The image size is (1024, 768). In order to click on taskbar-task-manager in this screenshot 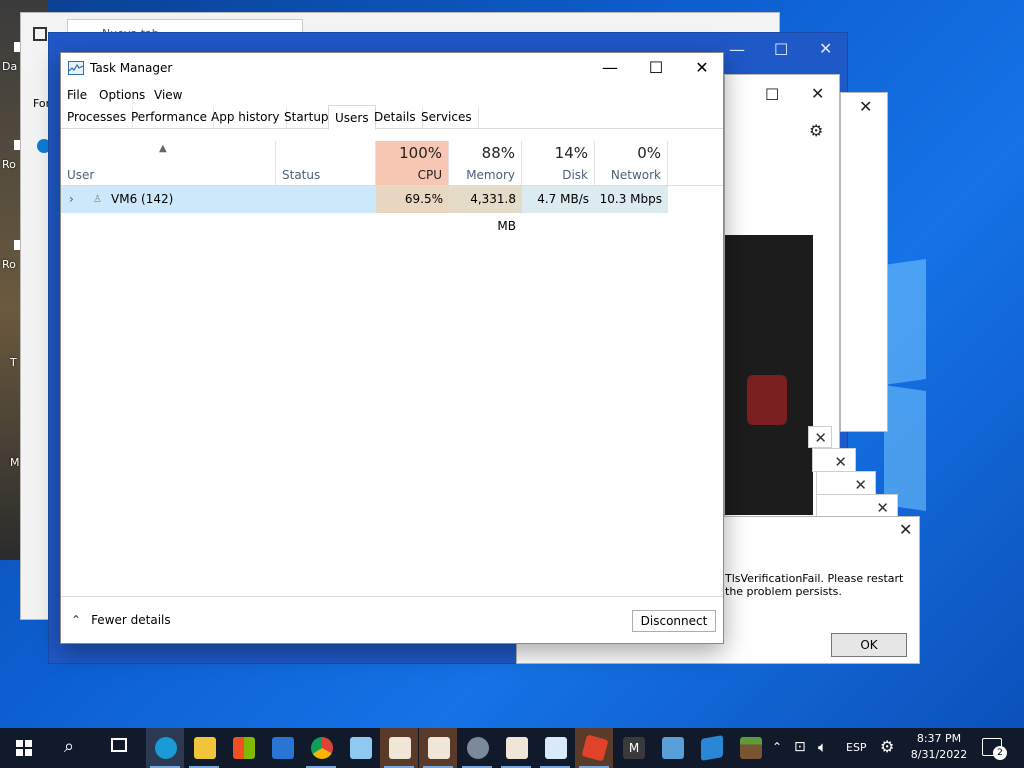, I will do `click(555, 748)`.